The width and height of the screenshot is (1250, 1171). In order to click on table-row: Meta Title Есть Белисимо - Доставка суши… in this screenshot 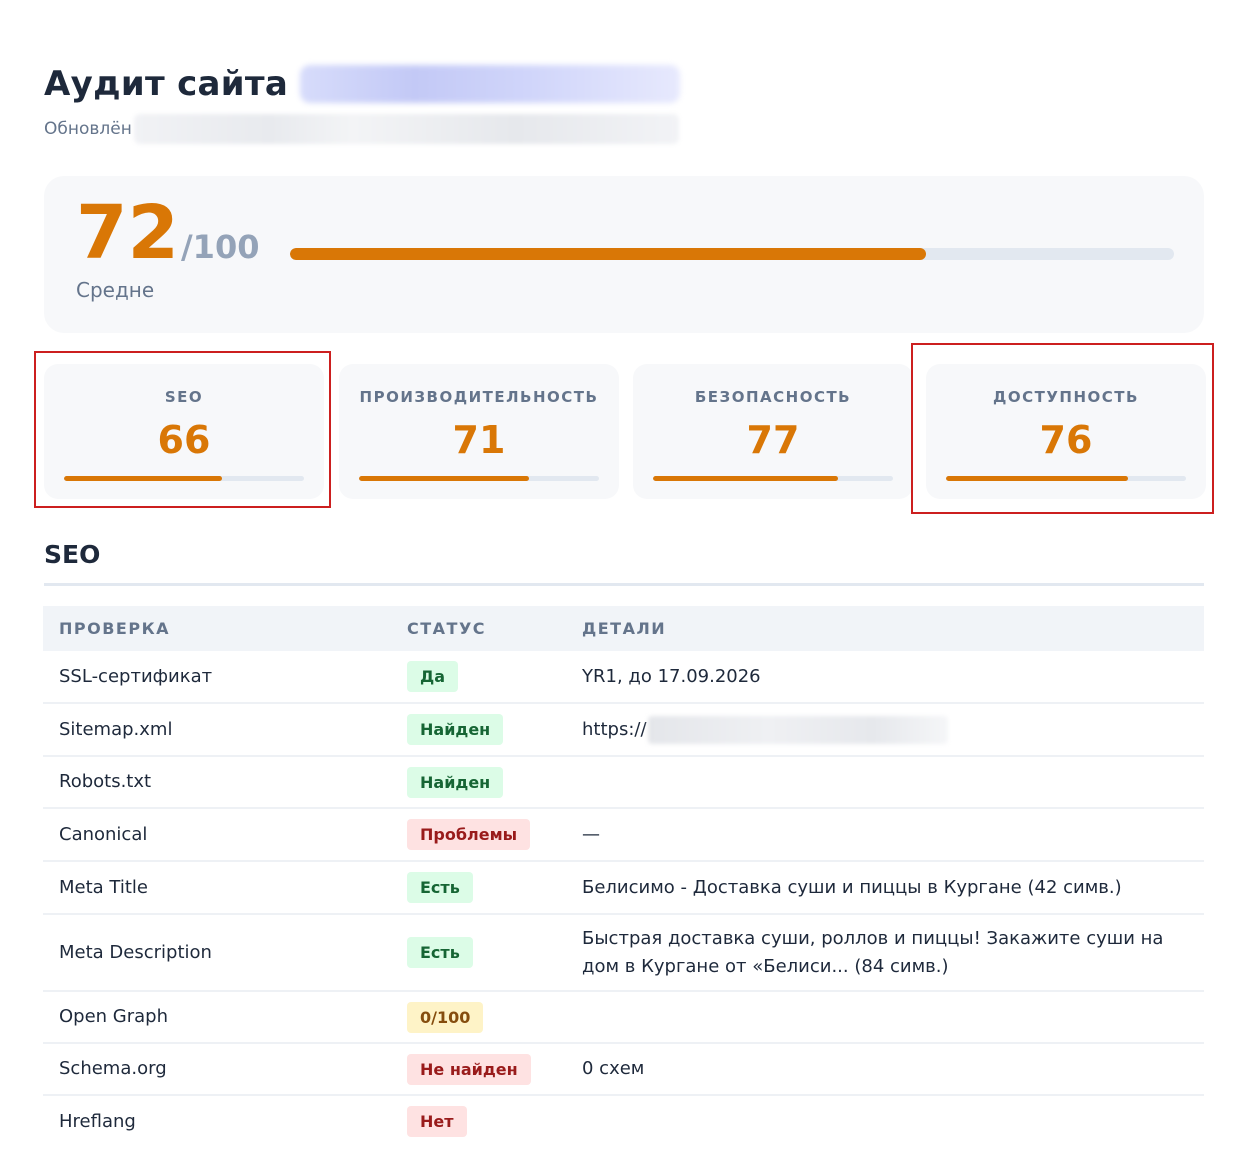, I will do `click(623, 888)`.